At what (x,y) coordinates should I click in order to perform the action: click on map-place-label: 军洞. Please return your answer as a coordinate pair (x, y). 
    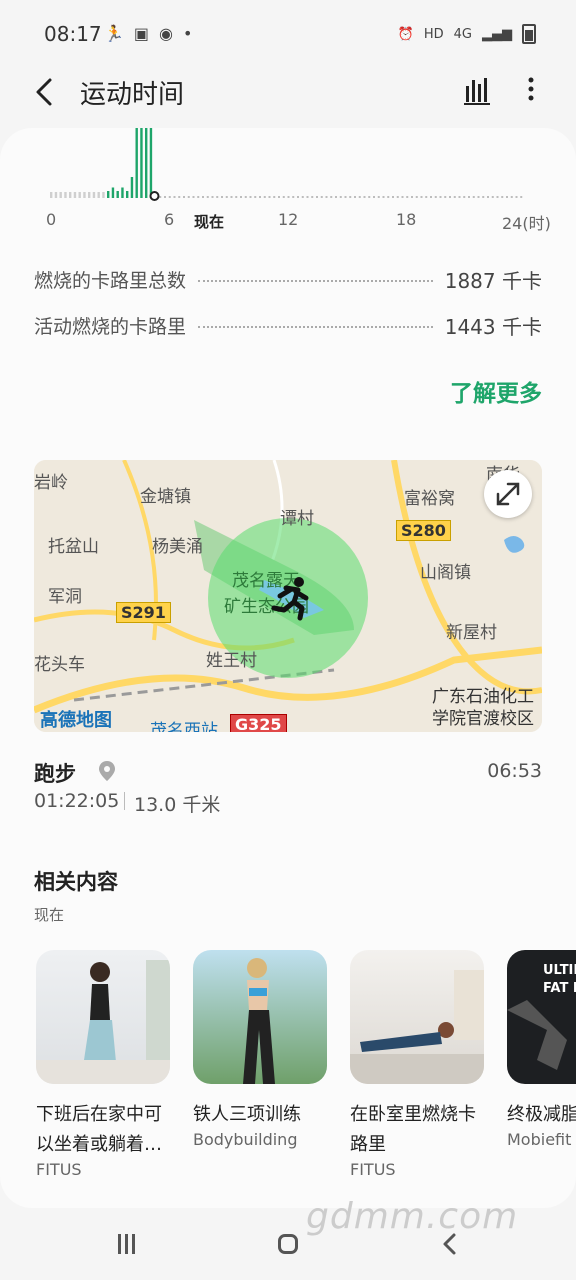
    Looking at the image, I should click on (65, 597).